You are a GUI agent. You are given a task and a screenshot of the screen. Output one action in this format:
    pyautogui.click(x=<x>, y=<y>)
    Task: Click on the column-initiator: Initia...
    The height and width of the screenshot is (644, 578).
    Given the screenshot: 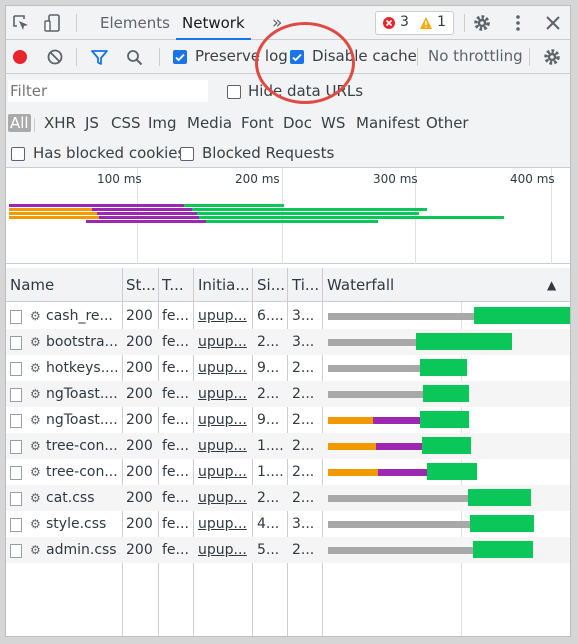 What is the action you would take?
    pyautogui.click(x=225, y=285)
    